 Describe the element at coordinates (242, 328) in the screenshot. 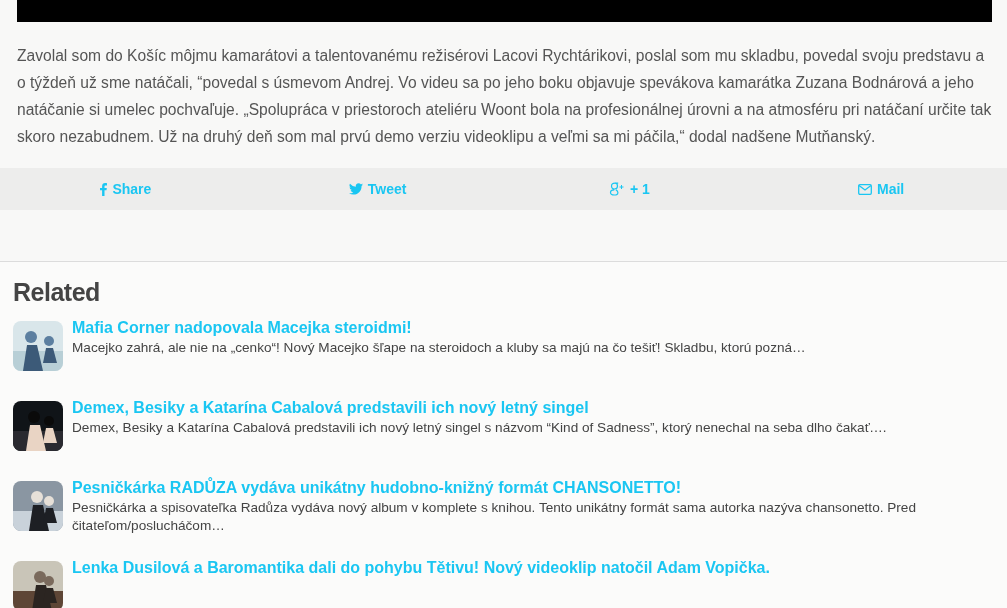

I see `article-link: Mafia Corner nadopovala Macejka steroidmi!` at that location.